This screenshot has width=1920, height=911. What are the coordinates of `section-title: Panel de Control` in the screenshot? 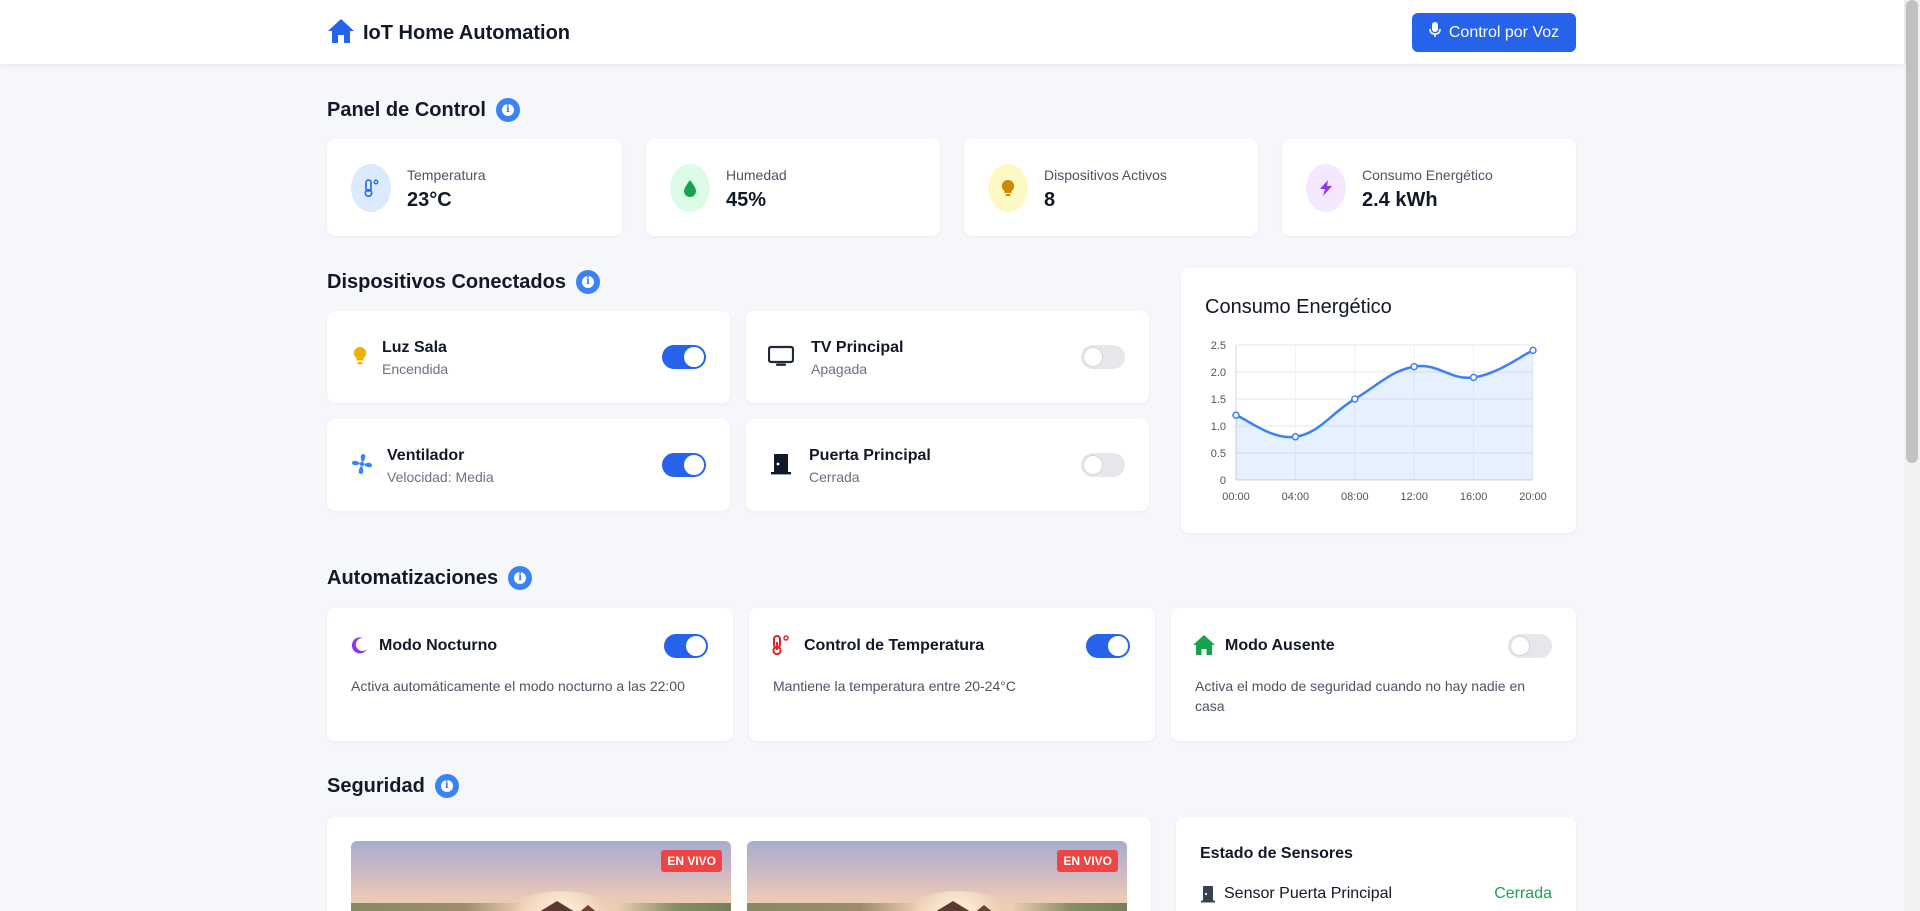 It's located at (406, 109).